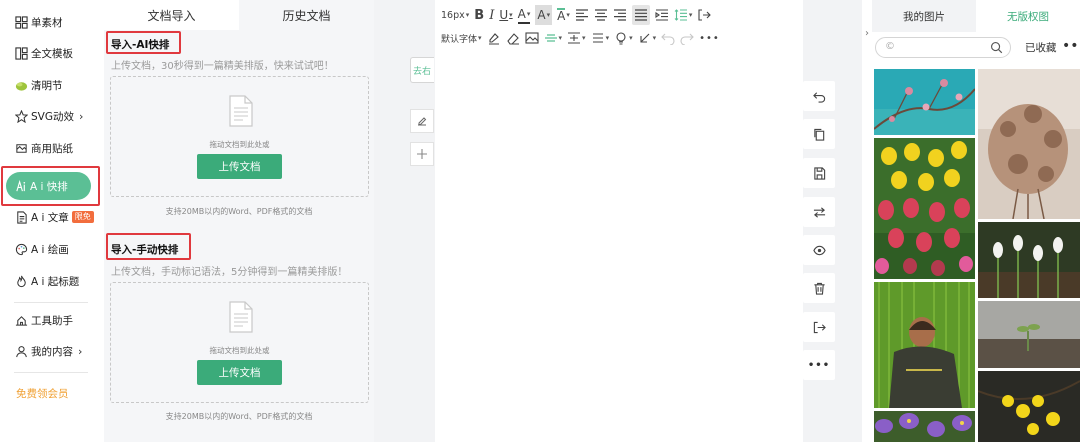  Describe the element at coordinates (239, 136) in the screenshot. I see `ai-drop-zone: 拖动文档到此处或 上传文档` at that location.